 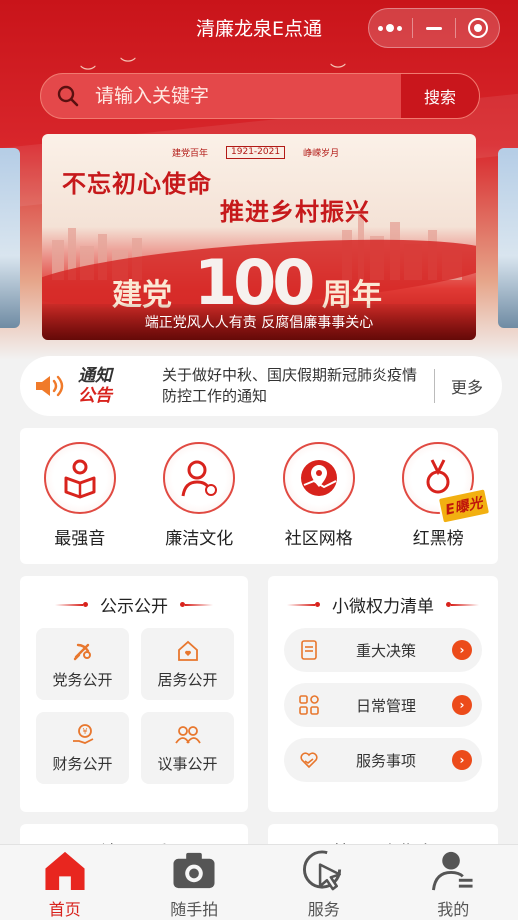 I want to click on micro-power-panel: 小微权力清单 重大决策 › 日常管理 › 服务事项 ›, so click(x=383, y=694).